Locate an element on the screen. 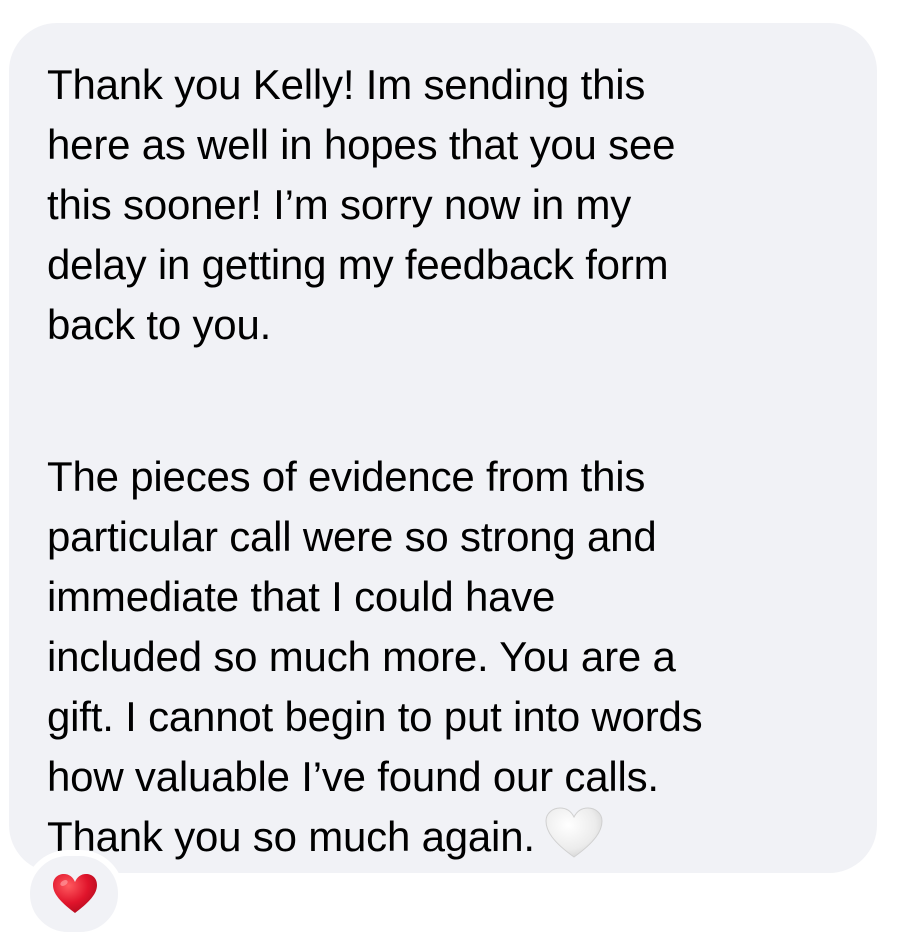 The image size is (919, 942). white-heart-icon is located at coordinates (574, 833).